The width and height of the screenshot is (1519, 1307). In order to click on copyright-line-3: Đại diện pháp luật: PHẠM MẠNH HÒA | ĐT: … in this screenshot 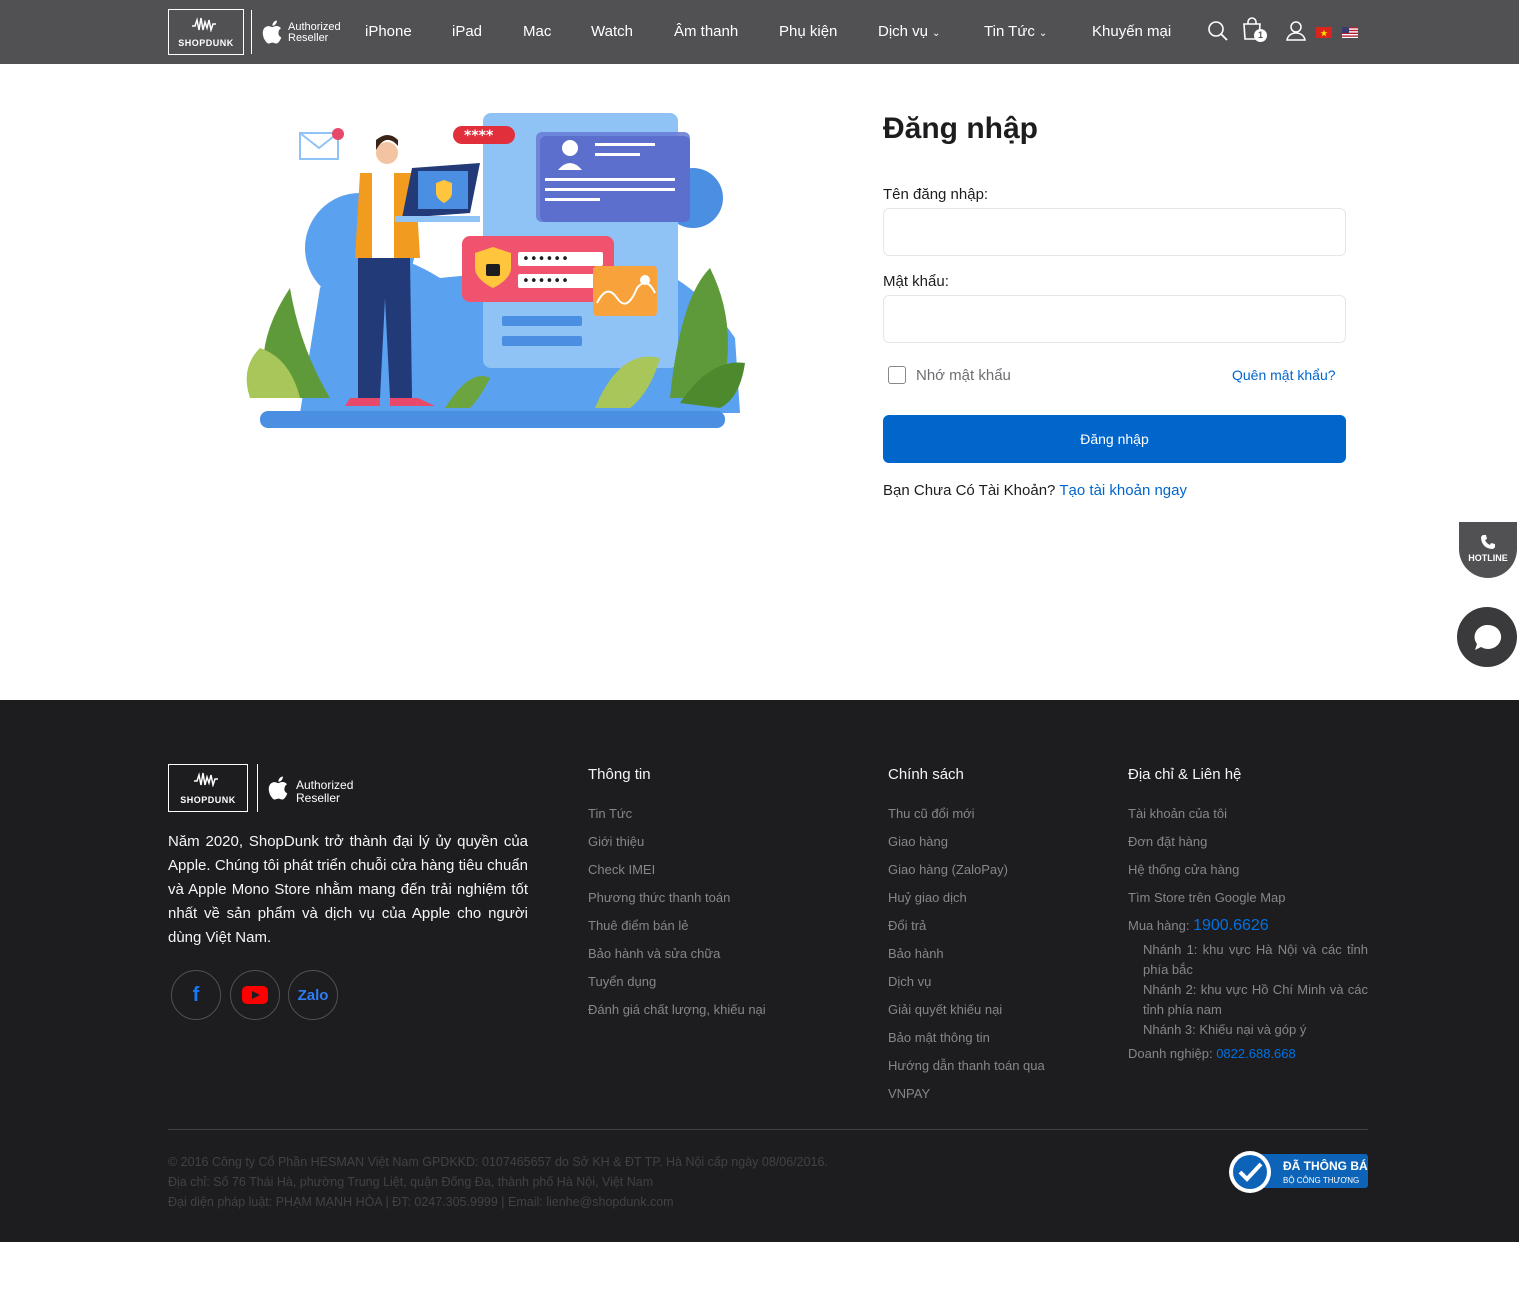, I will do `click(421, 1202)`.